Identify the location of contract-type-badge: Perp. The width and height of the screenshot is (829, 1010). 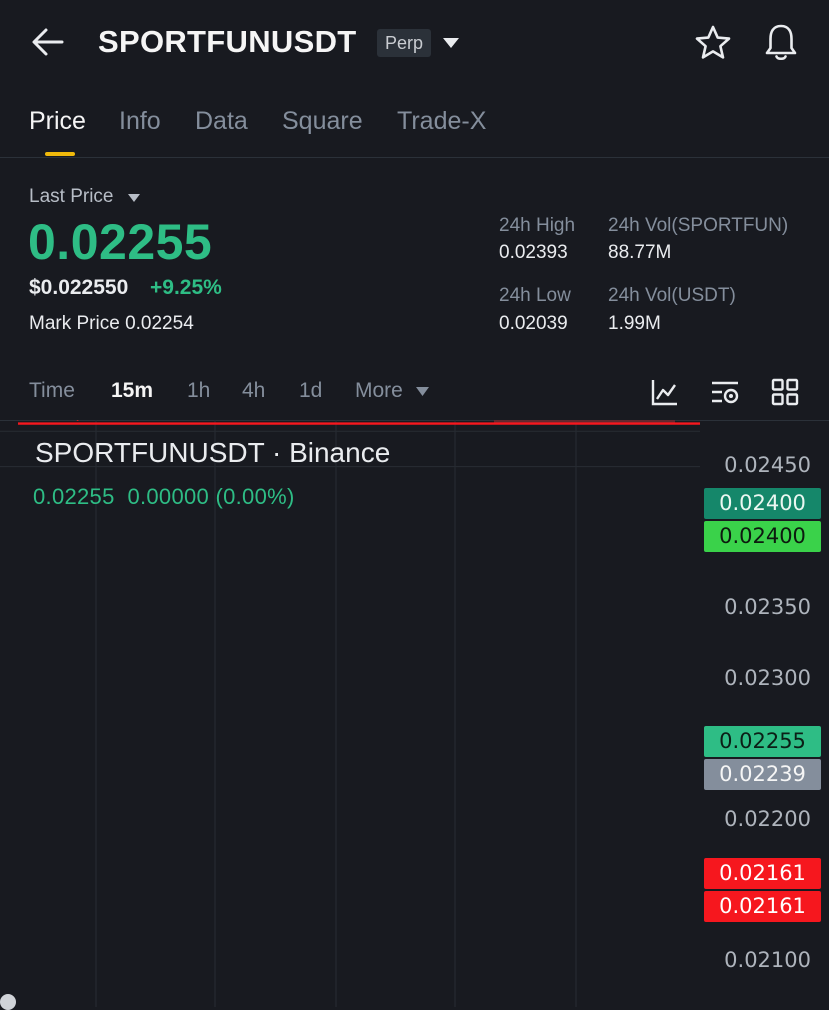
(404, 43).